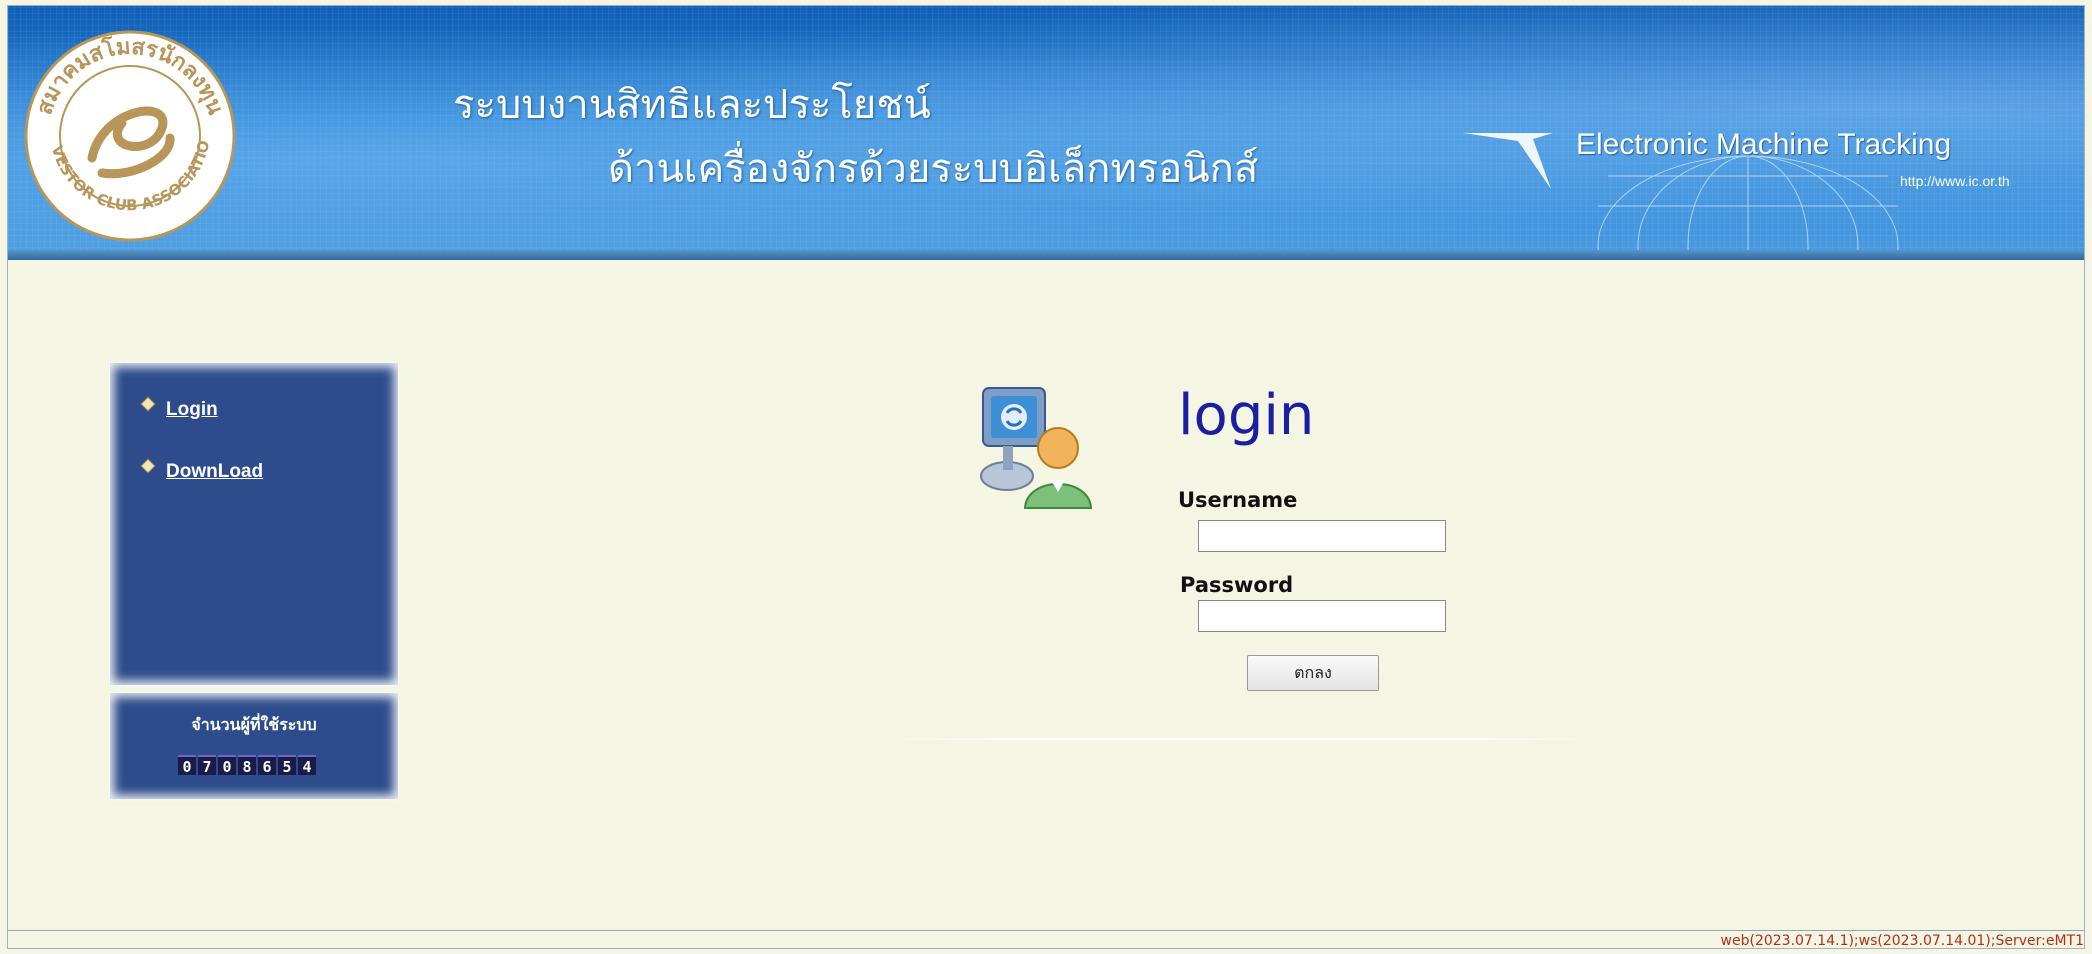  Describe the element at coordinates (1322, 536) in the screenshot. I see `username-field` at that location.